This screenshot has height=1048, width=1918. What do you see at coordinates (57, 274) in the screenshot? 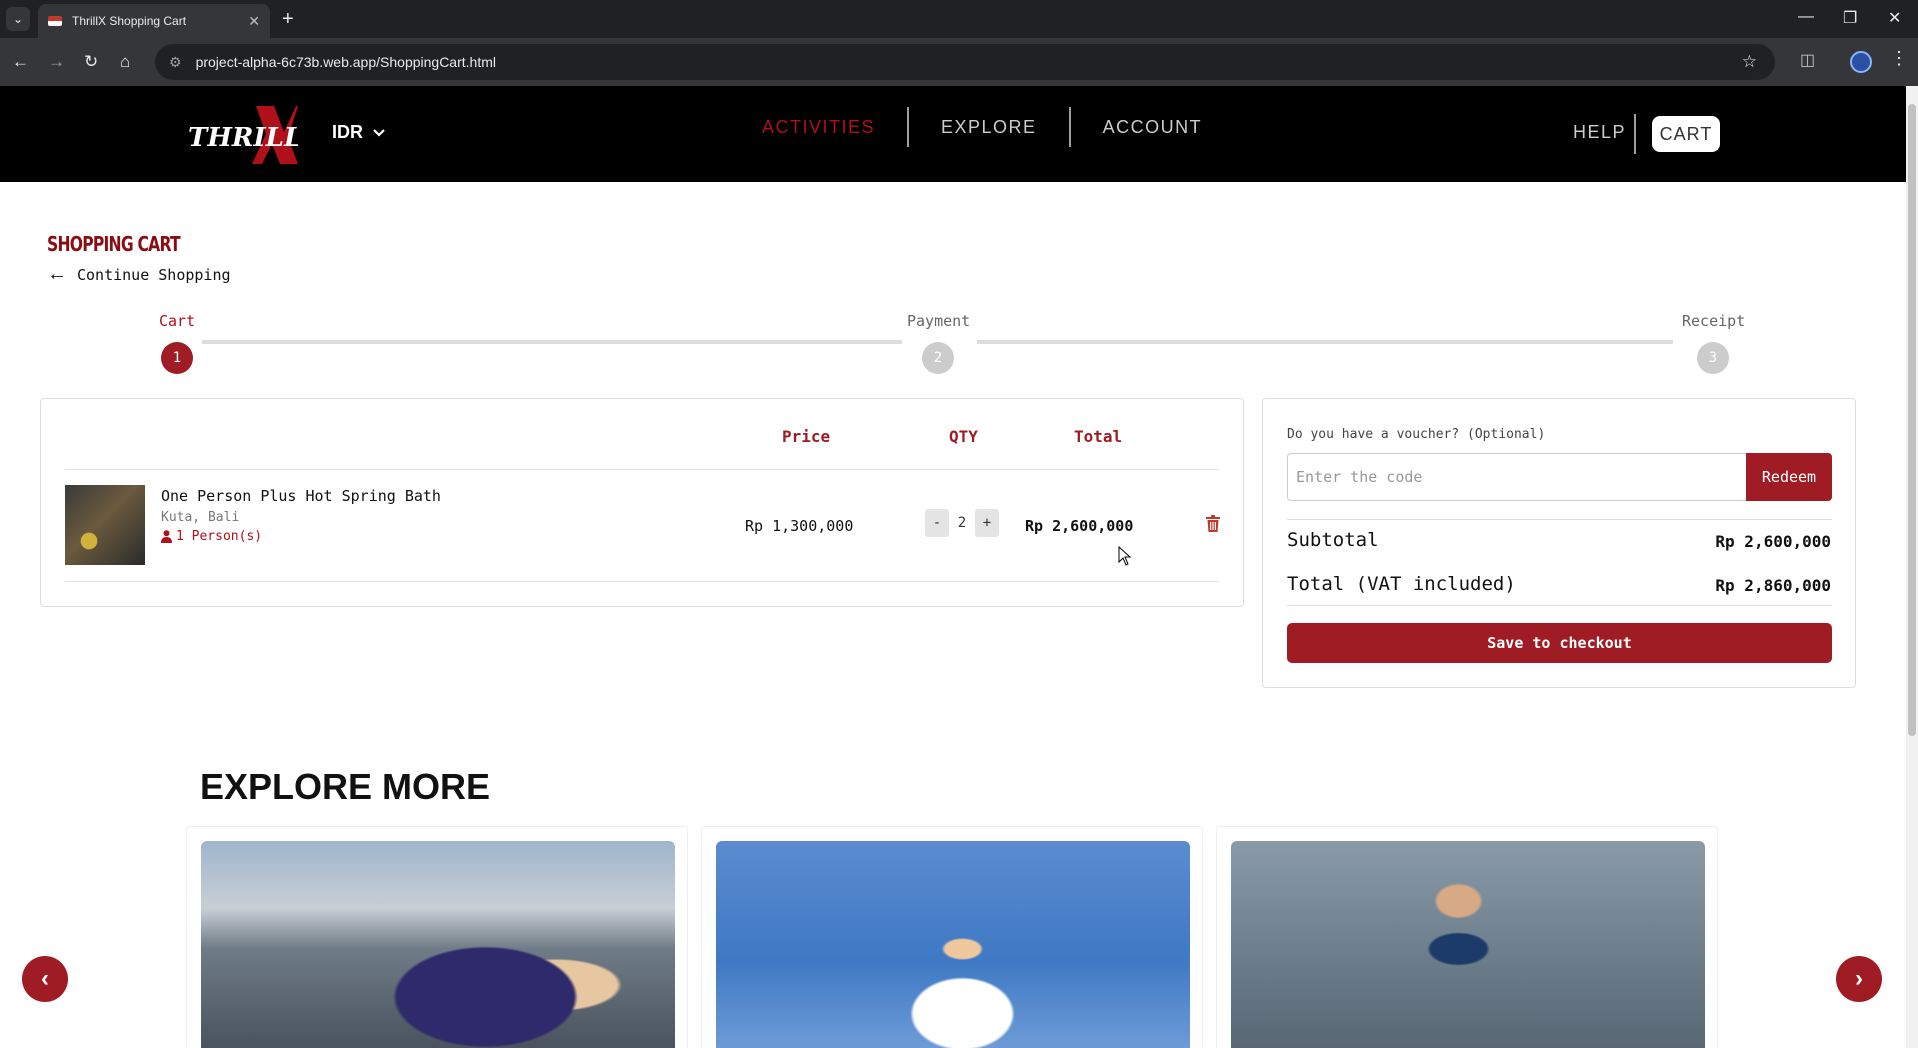
I see `arrow-left-icon: ←` at bounding box center [57, 274].